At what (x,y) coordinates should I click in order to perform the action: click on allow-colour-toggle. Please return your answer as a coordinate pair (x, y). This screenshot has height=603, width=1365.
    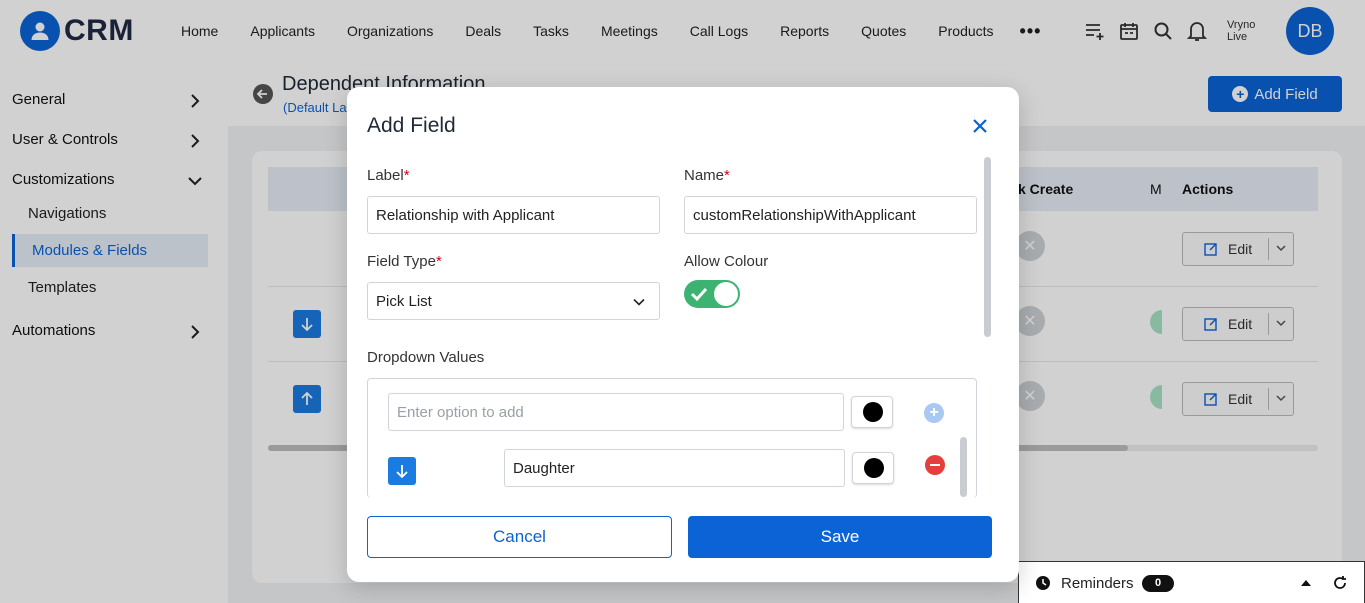
    Looking at the image, I should click on (712, 294).